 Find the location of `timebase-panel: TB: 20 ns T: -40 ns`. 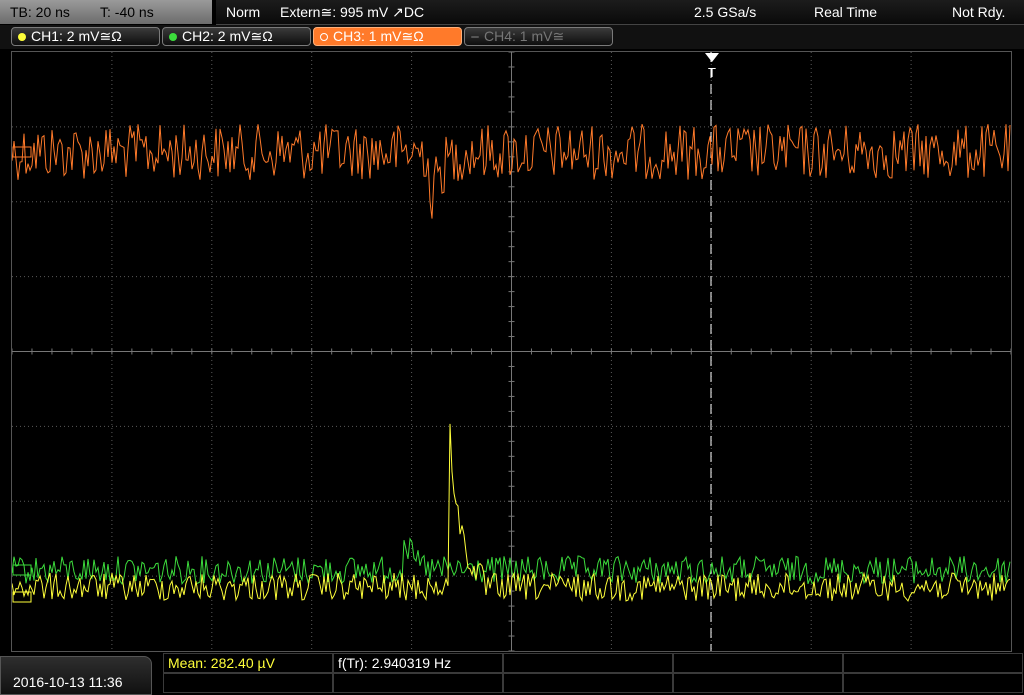

timebase-panel: TB: 20 ns T: -40 ns is located at coordinates (106, 12).